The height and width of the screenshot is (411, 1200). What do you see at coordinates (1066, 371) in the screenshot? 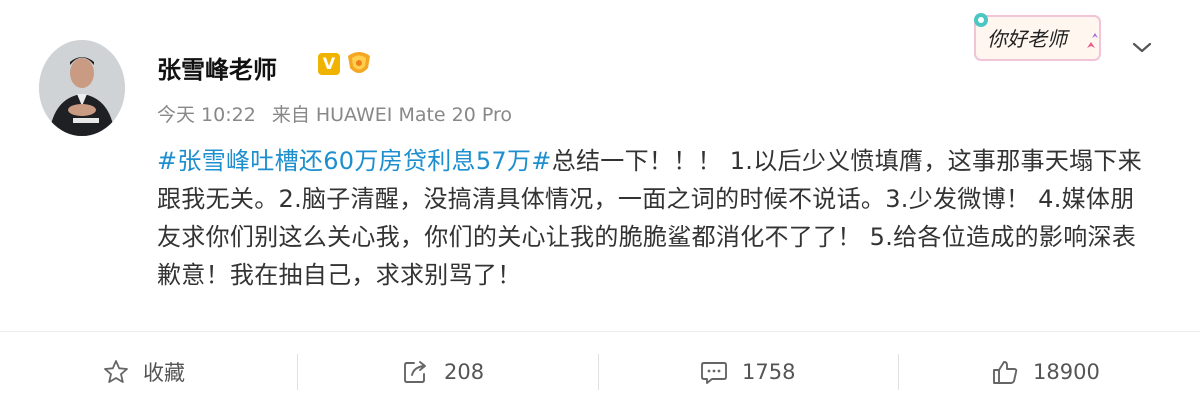
I see `like-count: 18900` at bounding box center [1066, 371].